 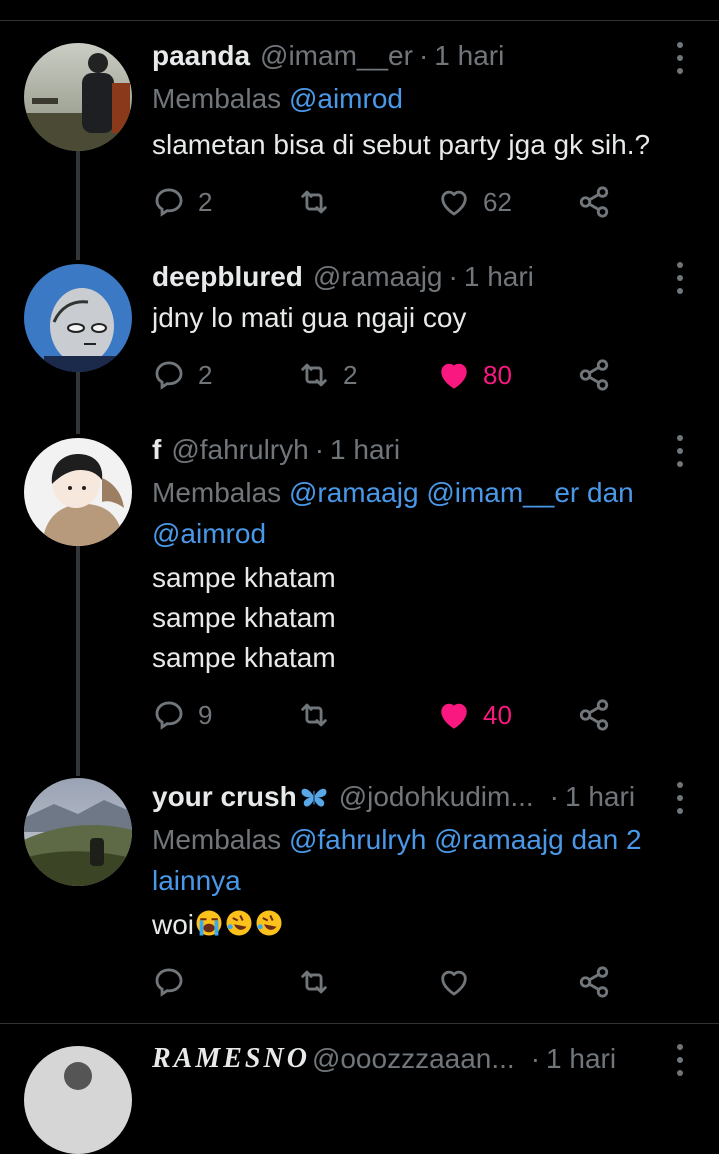 What do you see at coordinates (201, 56) in the screenshot?
I see `display-name: paanda` at bounding box center [201, 56].